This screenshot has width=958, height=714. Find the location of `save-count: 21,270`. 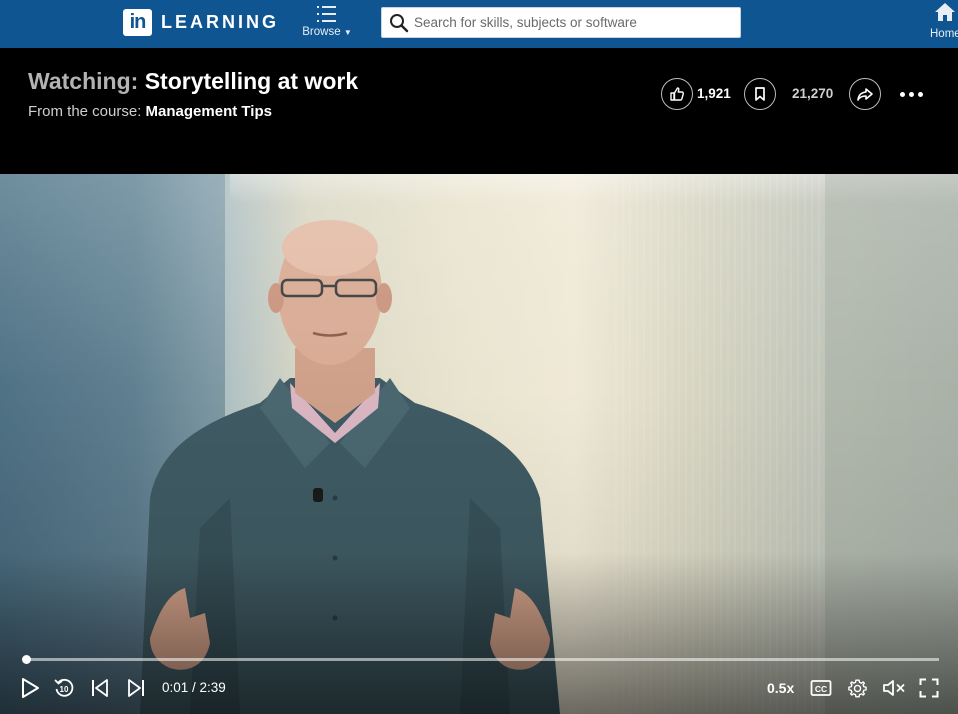

save-count: 21,270 is located at coordinates (813, 93).